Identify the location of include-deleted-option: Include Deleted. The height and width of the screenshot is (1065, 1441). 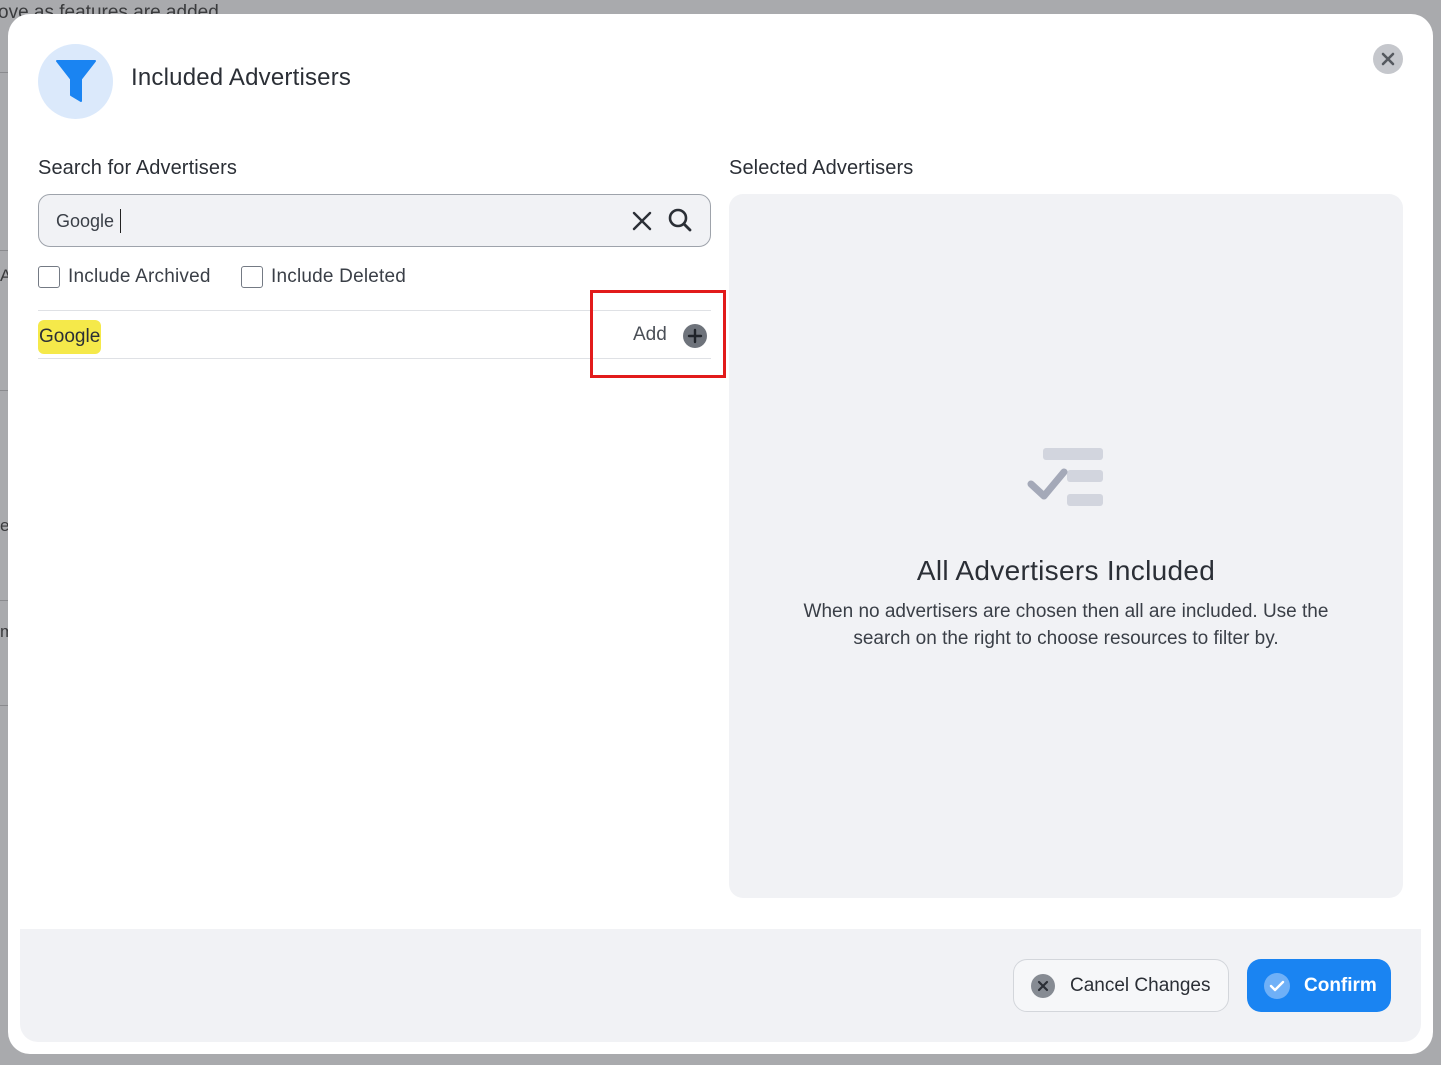
(323, 277).